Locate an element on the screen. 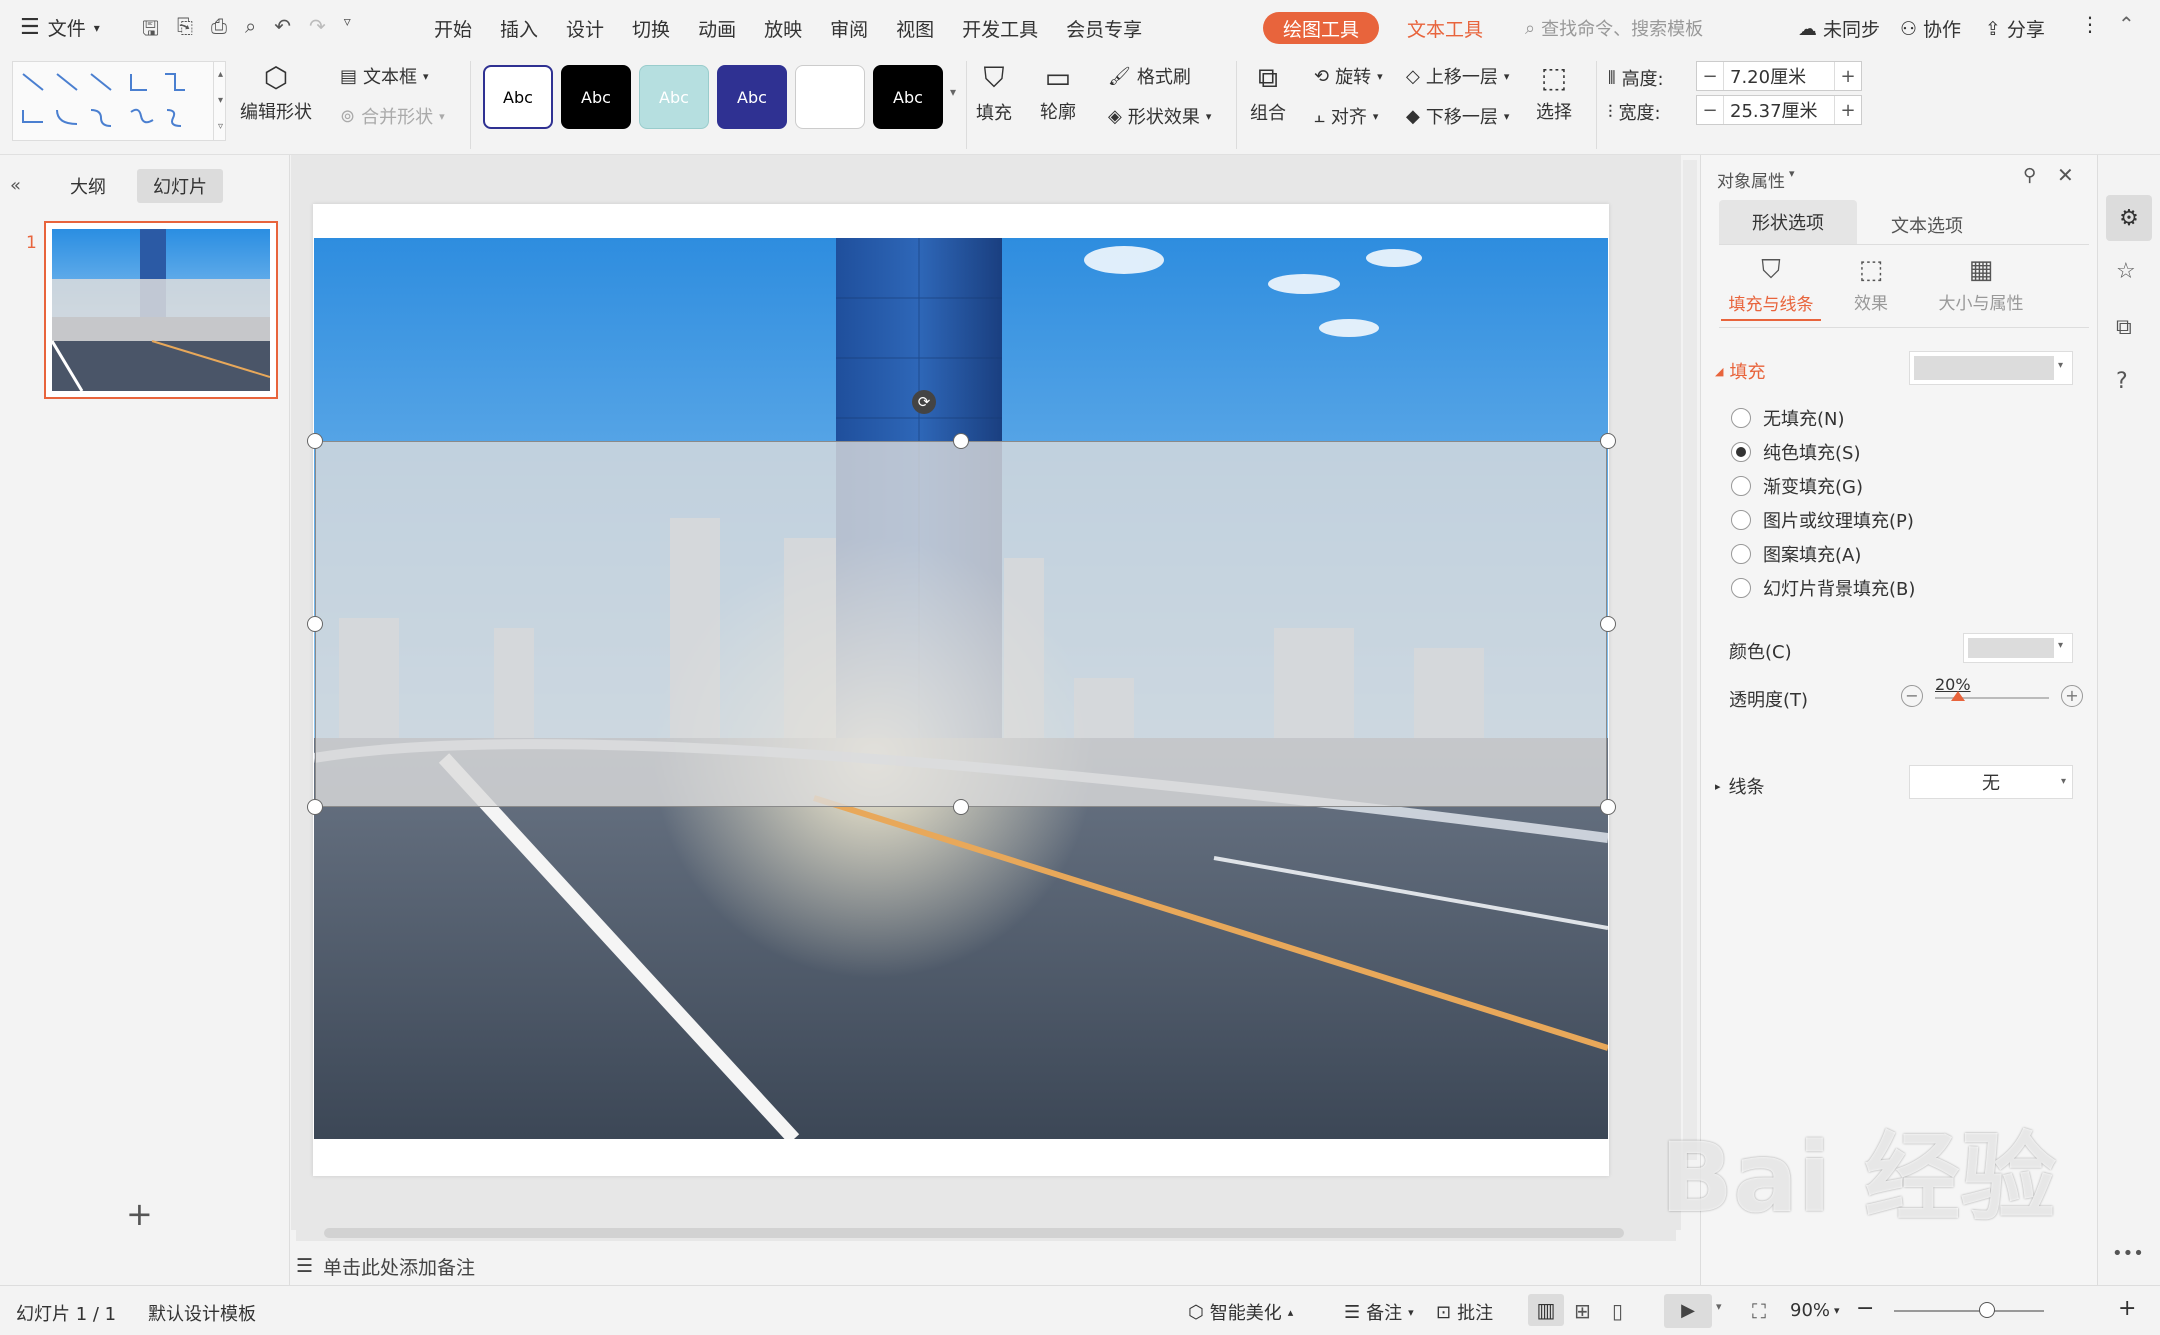  height-value: 7.20厘米 is located at coordinates (1779, 76).